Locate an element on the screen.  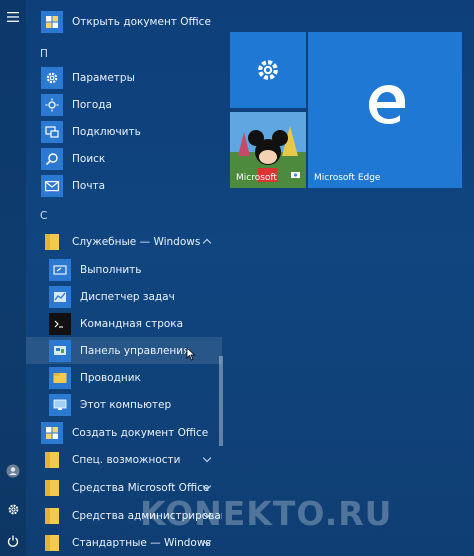
scrollbar is located at coordinates (221, 401).